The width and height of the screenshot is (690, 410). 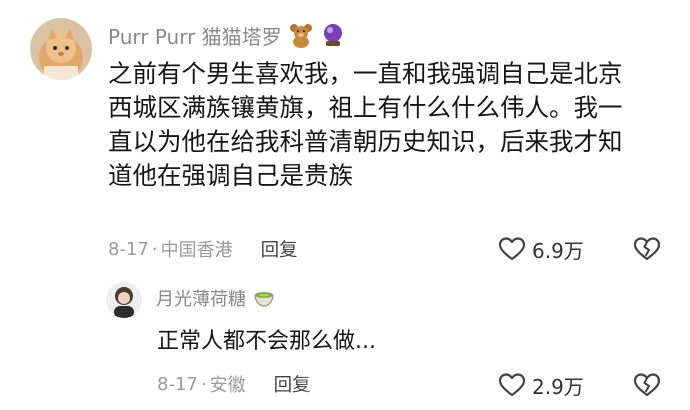 I want to click on reply-header: 月光薄荷糖, so click(x=216, y=298).